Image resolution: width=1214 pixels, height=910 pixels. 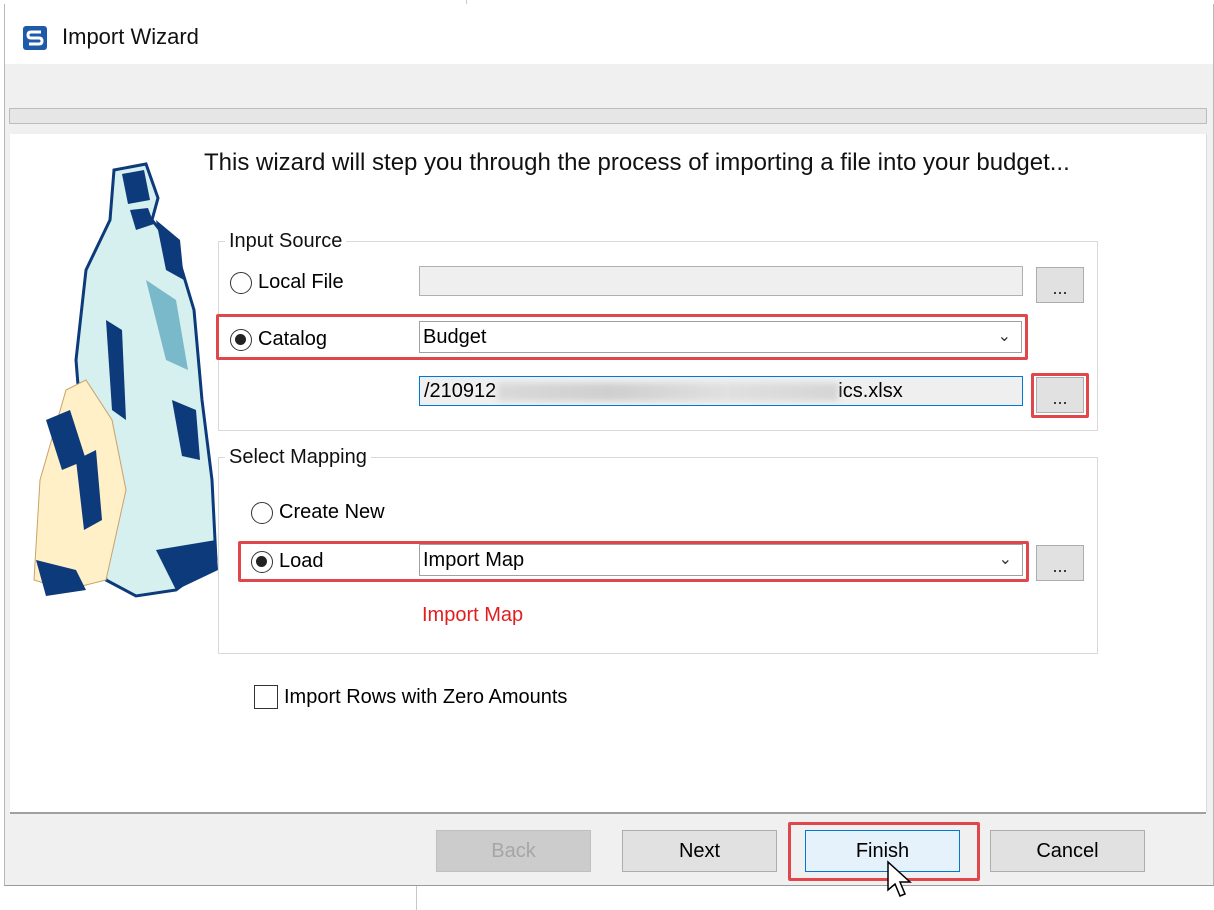 What do you see at coordinates (870, 391) in the screenshot?
I see `file-path-end: ics.xlsx` at bounding box center [870, 391].